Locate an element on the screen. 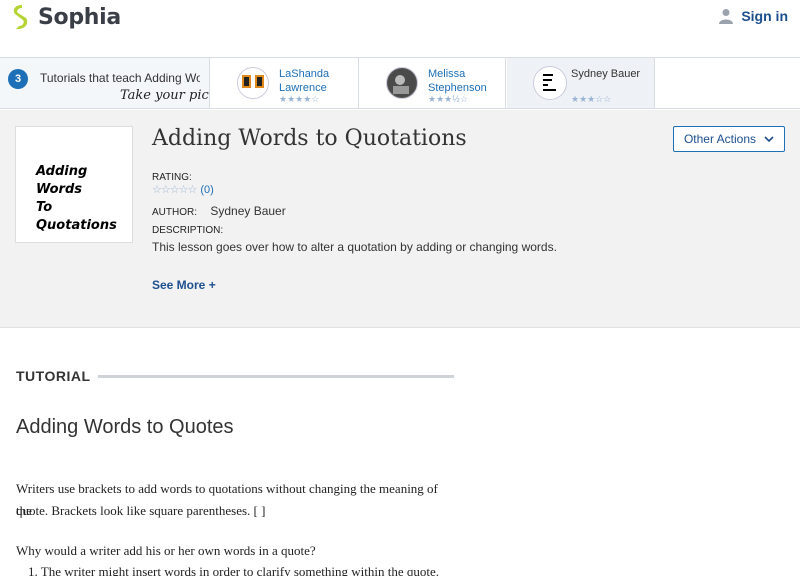 The width and height of the screenshot is (800, 576). author-label: AUTHOR: is located at coordinates (174, 212).